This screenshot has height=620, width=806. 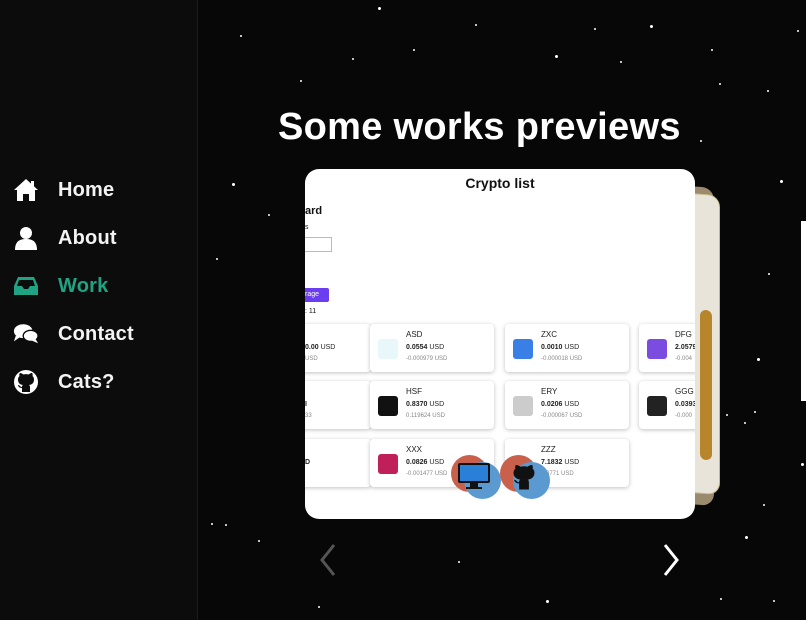 What do you see at coordinates (388, 464) in the screenshot?
I see `xxx-coin-icon` at bounding box center [388, 464].